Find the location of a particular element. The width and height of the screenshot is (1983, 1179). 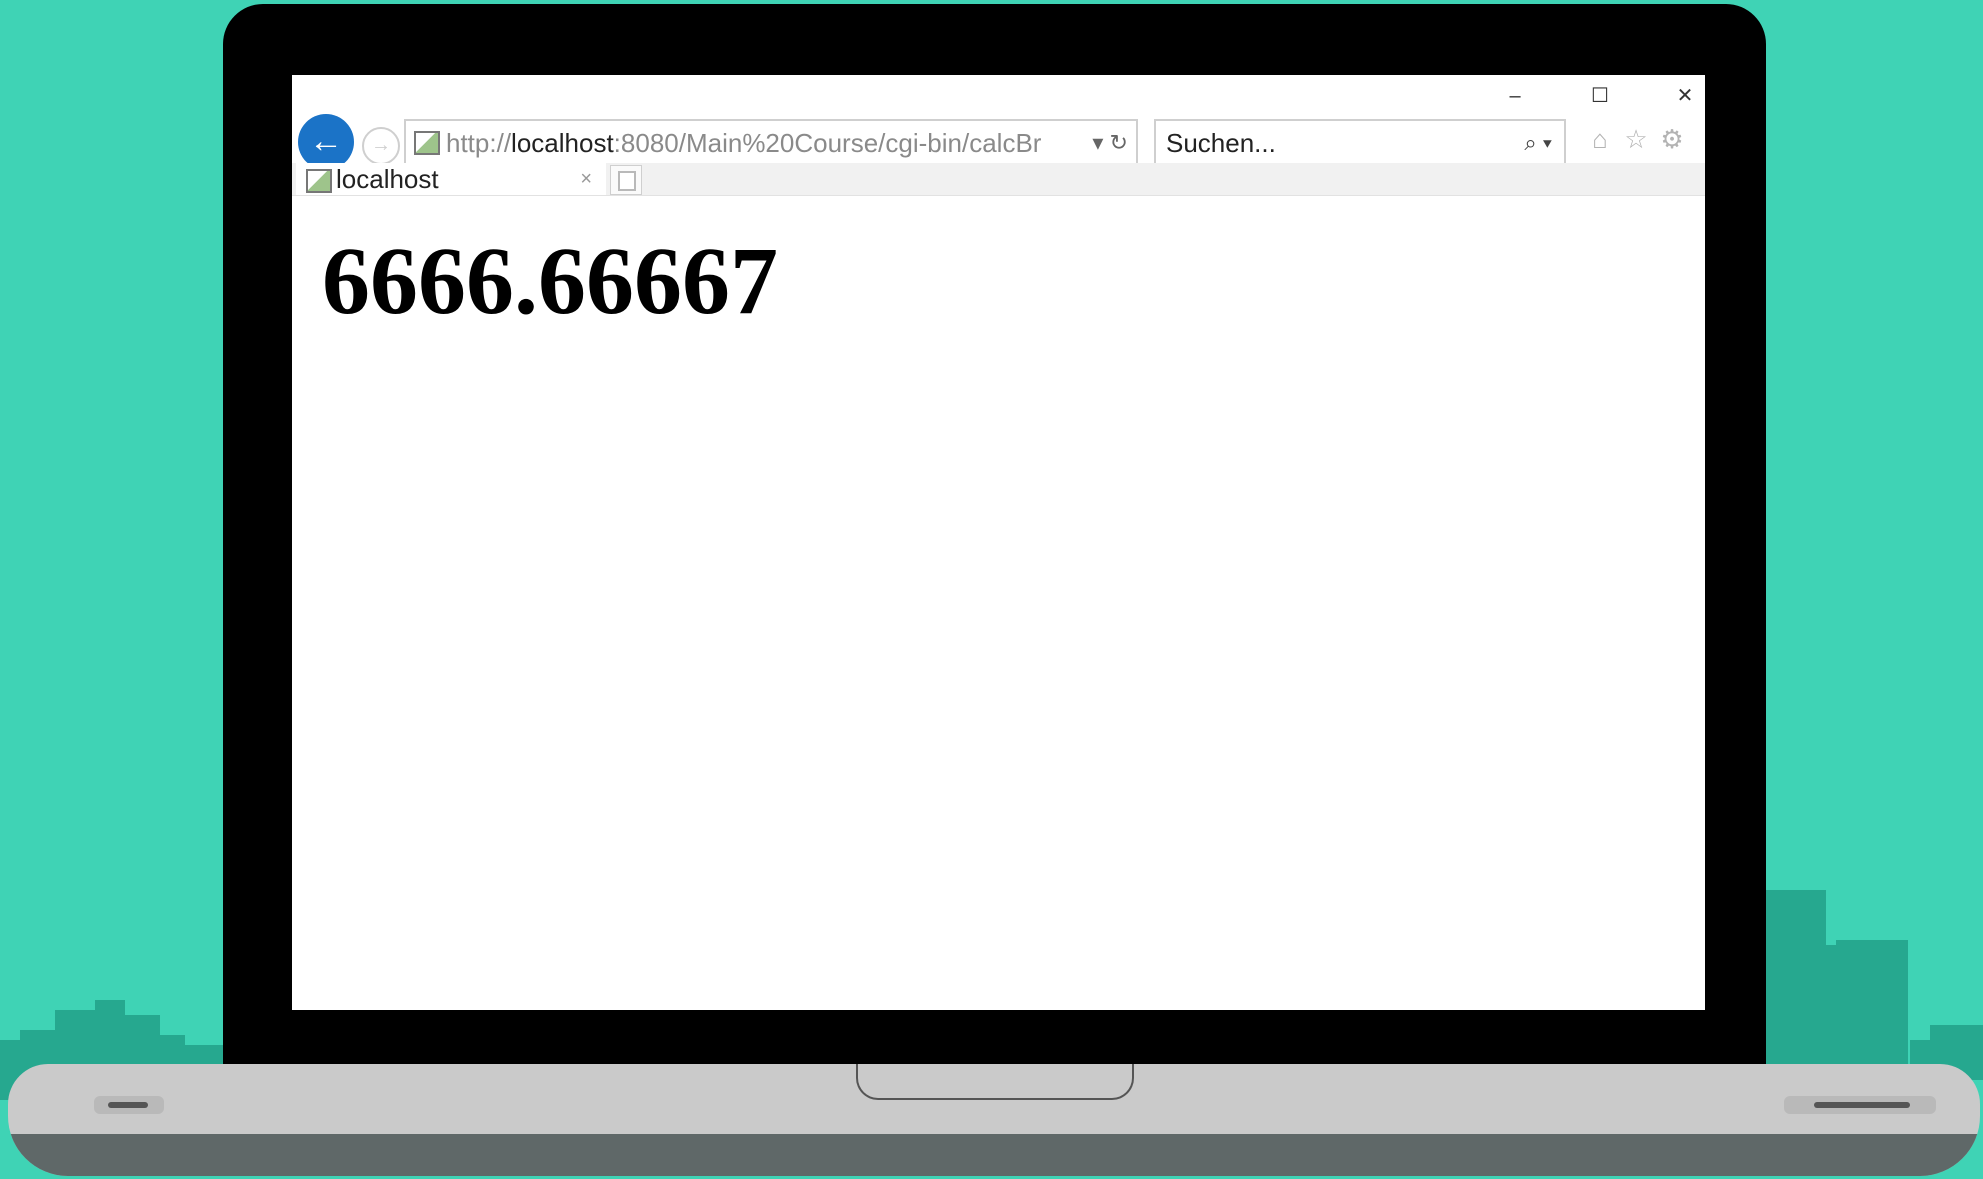

back-arrow-icon: ← is located at coordinates (326, 141).